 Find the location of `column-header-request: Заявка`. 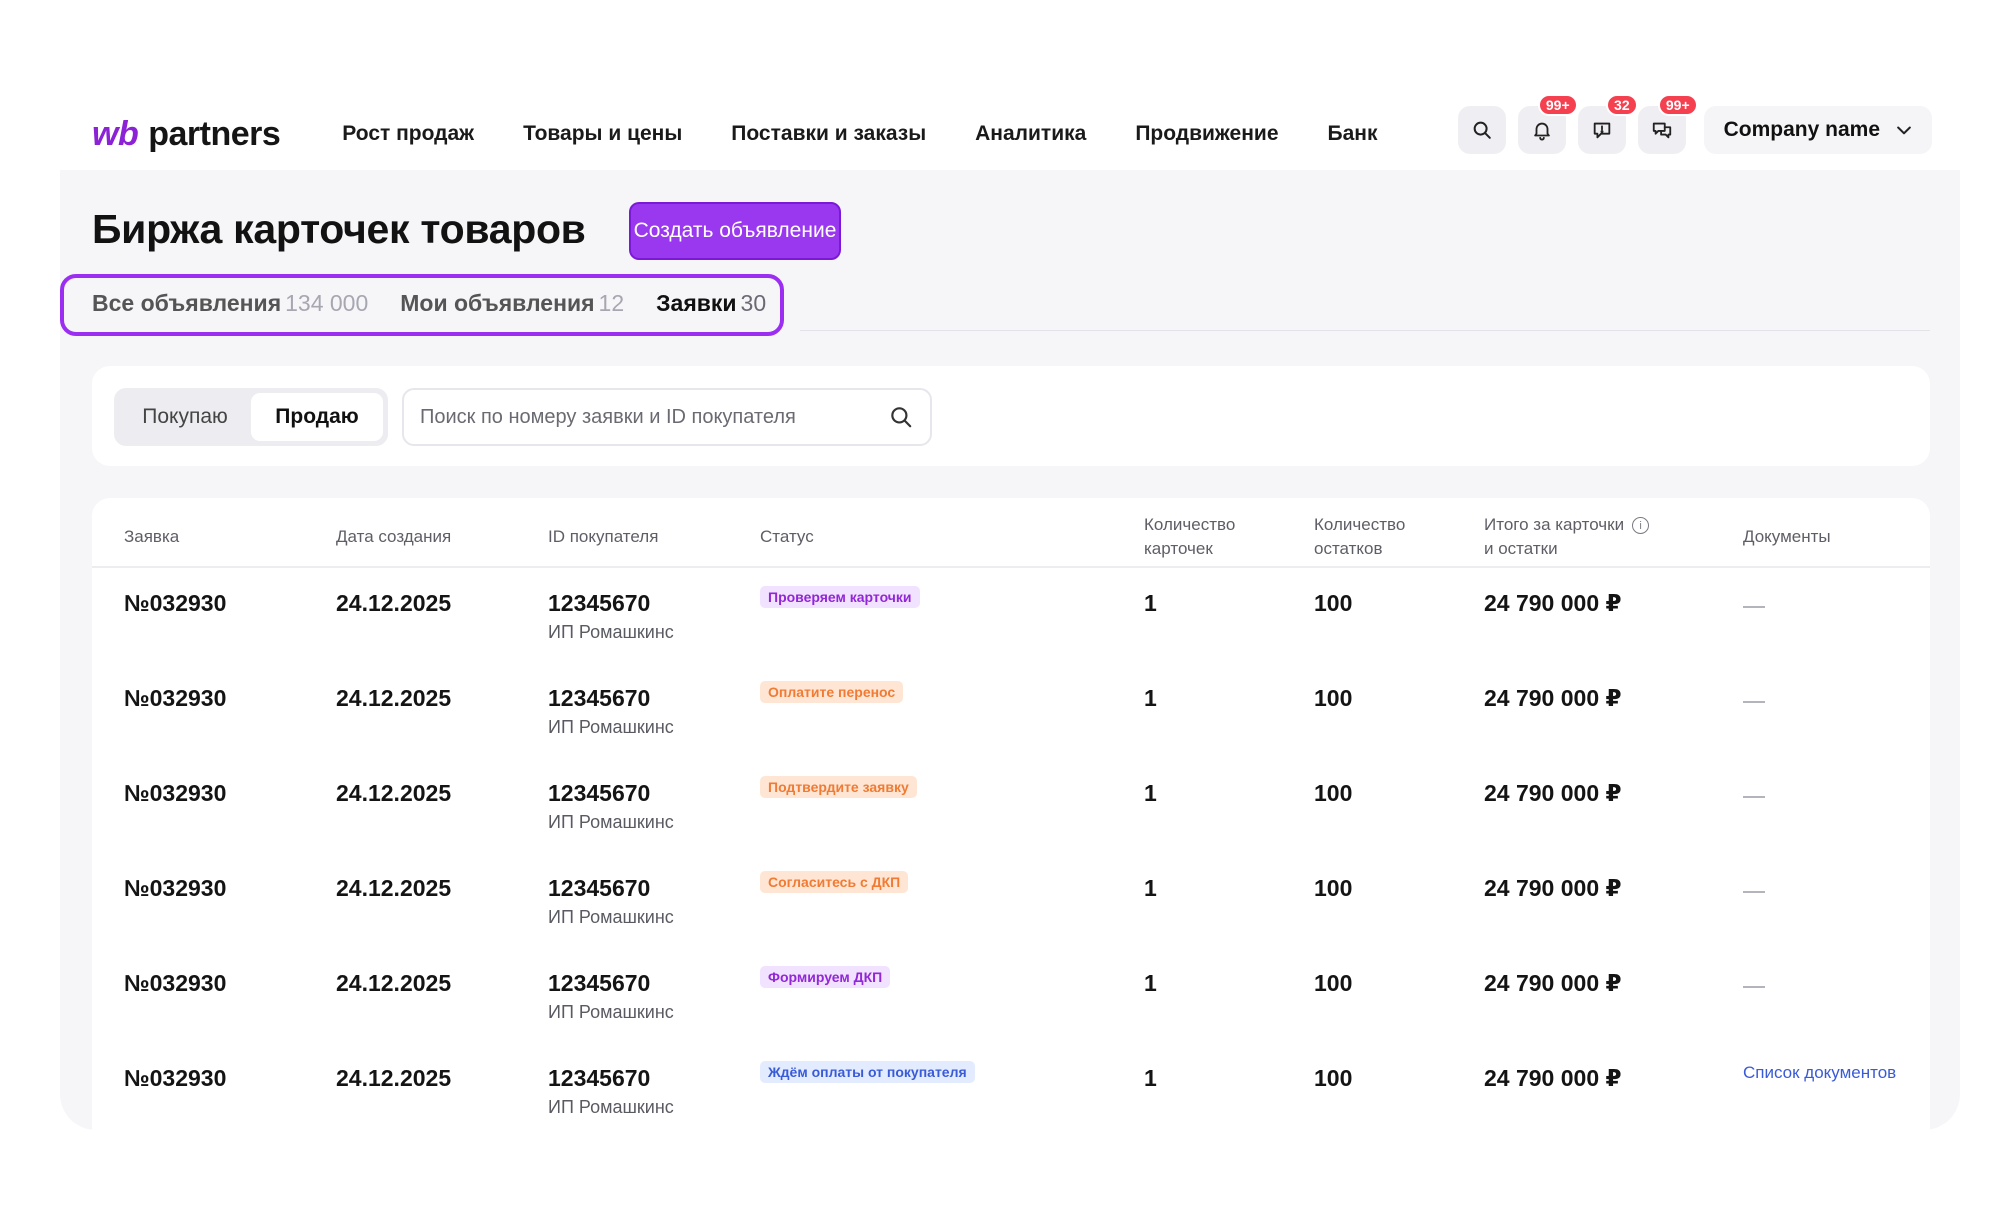

column-header-request: Заявка is located at coordinates (151, 537).